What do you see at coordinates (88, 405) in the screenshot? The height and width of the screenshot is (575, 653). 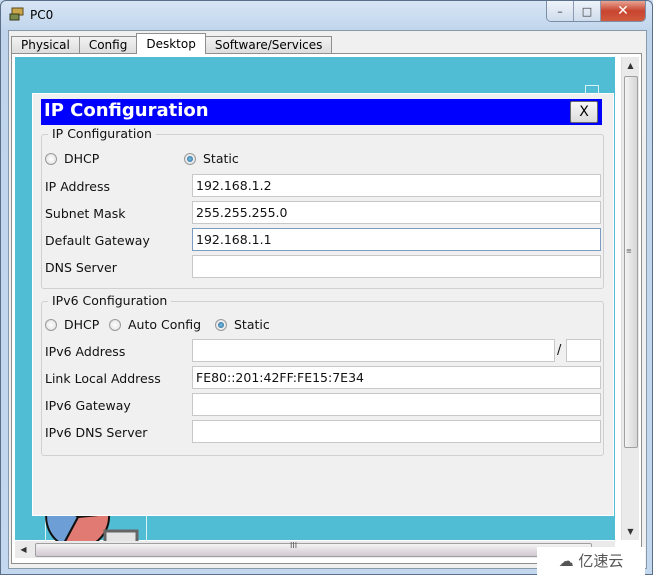 I see `ipv6-gateway-label: IPv6 Gateway` at bounding box center [88, 405].